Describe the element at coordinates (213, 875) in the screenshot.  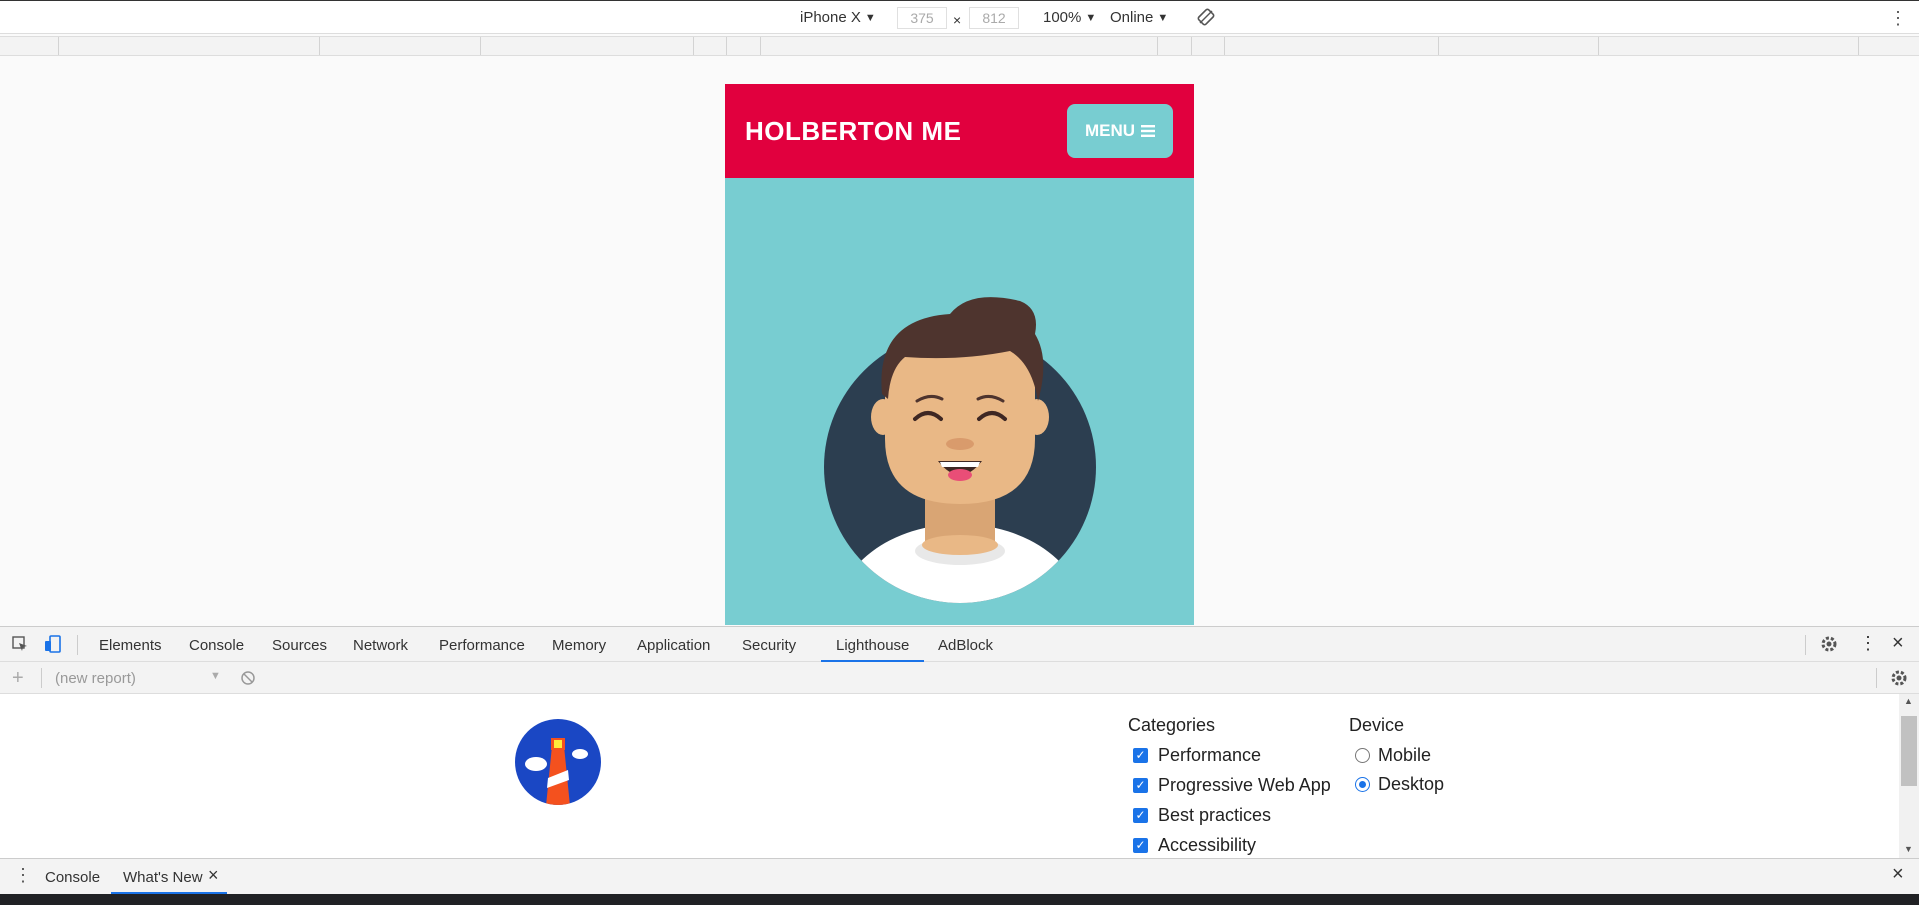
I see `close-tab-icon: ×` at that location.